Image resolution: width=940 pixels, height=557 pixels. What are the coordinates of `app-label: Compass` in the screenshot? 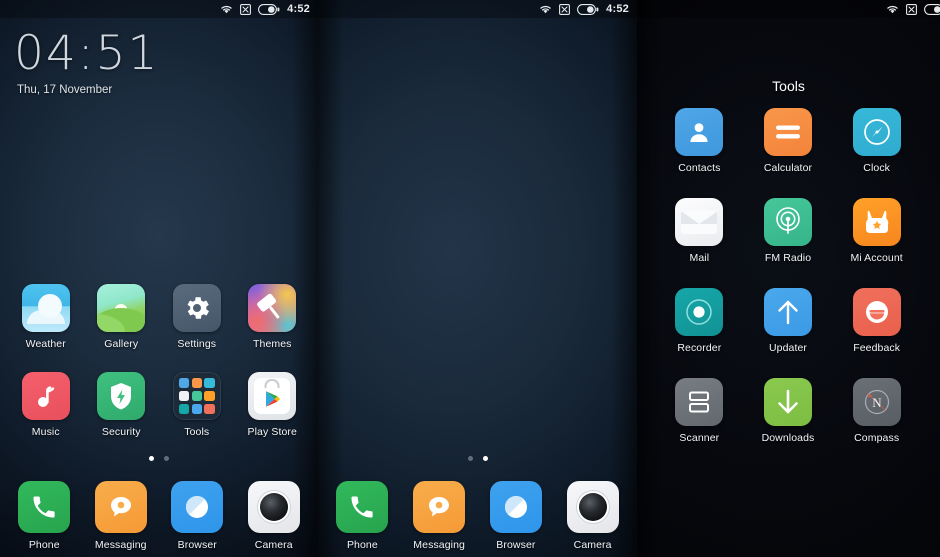 It's located at (877, 438).